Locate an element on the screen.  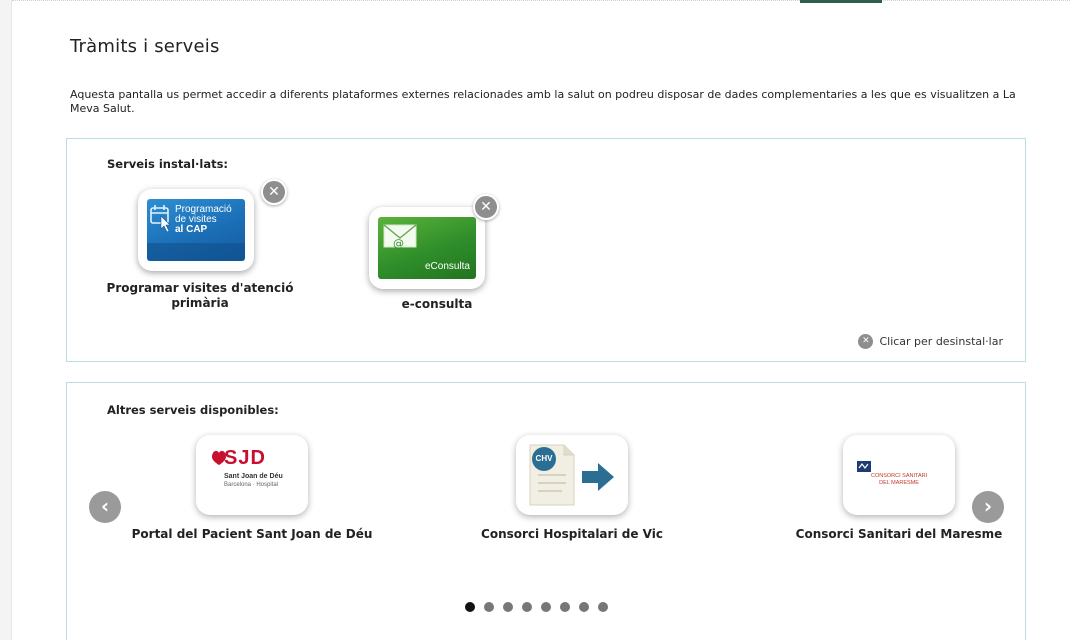
installed-services-heading: Serveis instal·lats: is located at coordinates (168, 164).